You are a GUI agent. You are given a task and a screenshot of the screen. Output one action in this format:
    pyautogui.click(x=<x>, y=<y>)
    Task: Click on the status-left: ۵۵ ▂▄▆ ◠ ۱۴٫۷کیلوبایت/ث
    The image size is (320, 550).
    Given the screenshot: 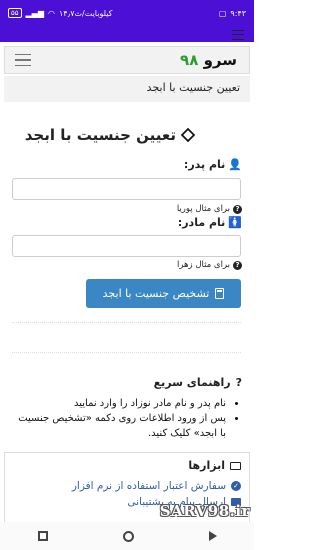 What is the action you would take?
    pyautogui.click(x=60, y=13)
    